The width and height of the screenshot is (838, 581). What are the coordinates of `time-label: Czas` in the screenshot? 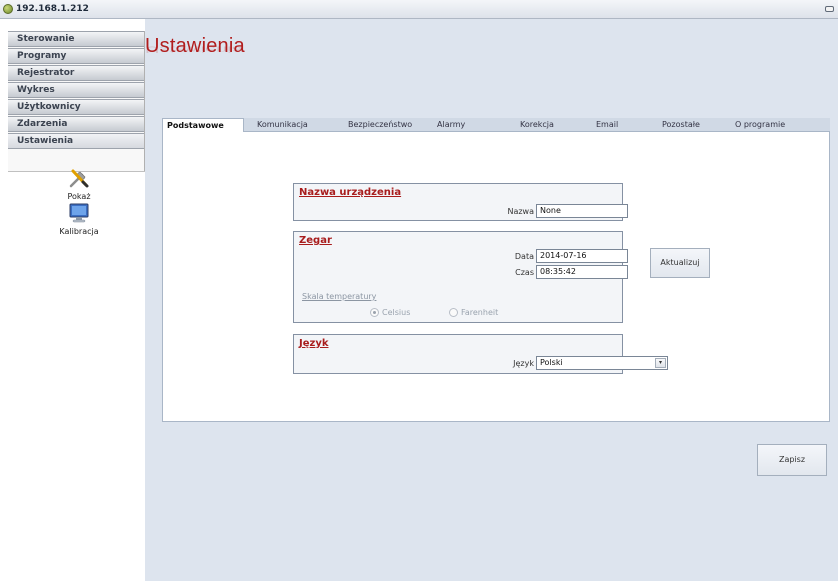 It's located at (524, 272).